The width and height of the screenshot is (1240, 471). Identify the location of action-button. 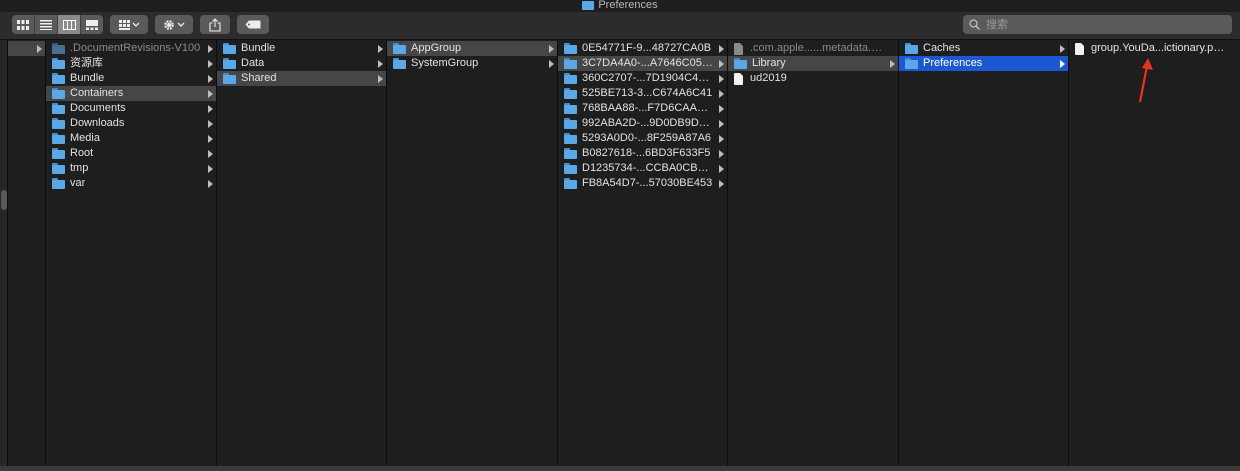
(174, 24).